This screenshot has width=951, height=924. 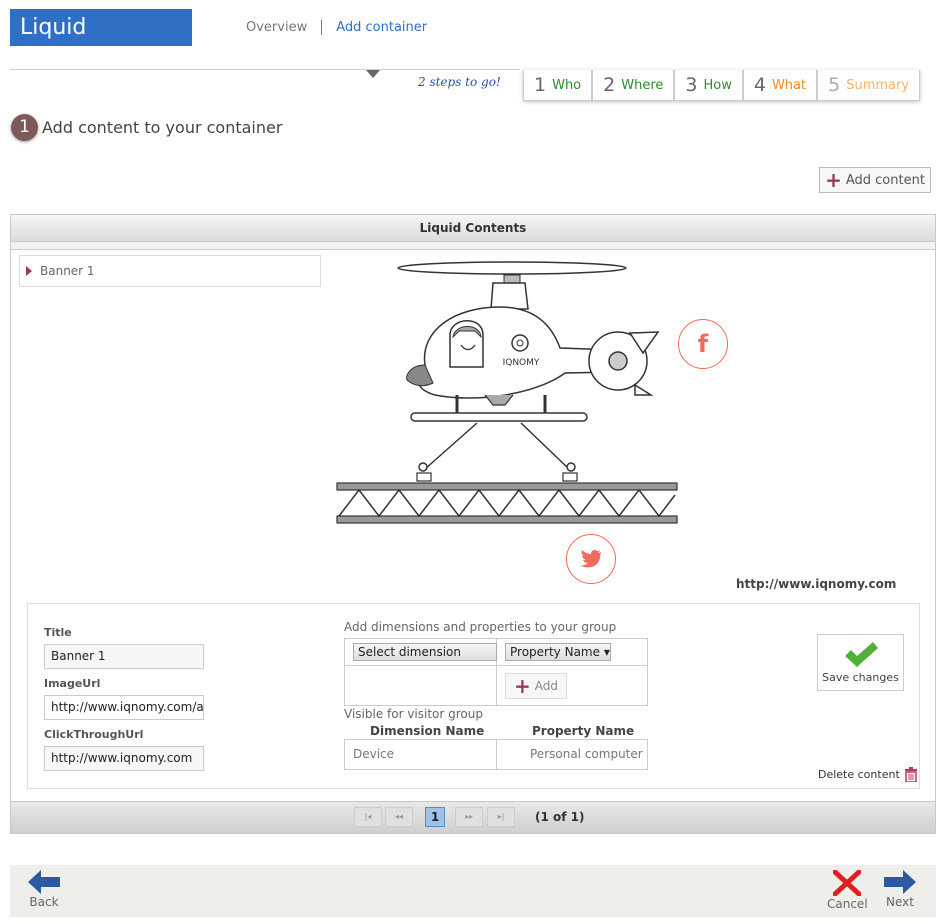 I want to click on next-label: Next, so click(x=900, y=902).